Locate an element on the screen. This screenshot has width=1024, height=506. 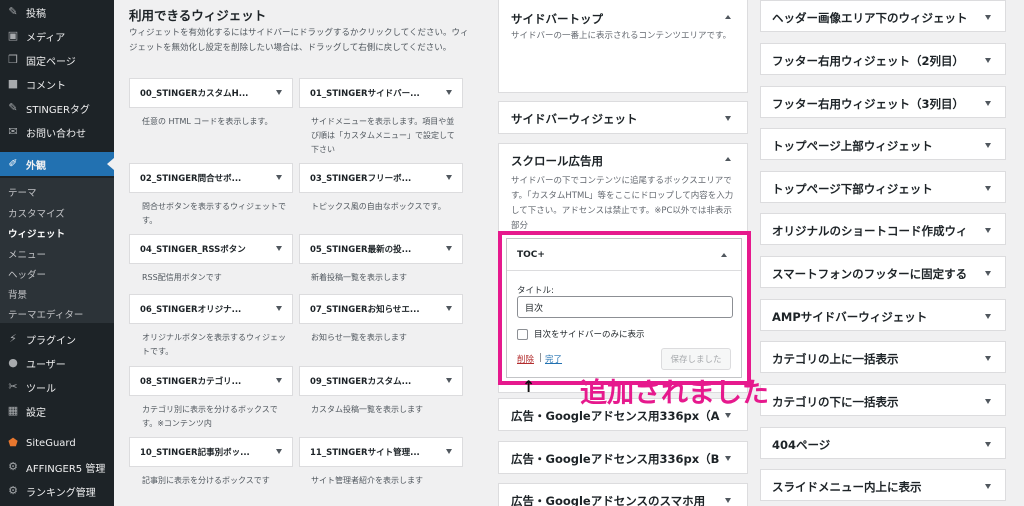
plugin-icon: ⚡ is located at coordinates (13, 338).